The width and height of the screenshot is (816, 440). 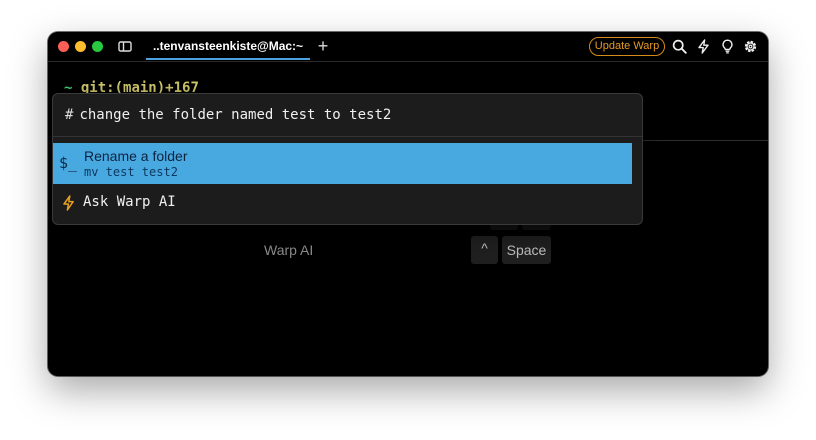 What do you see at coordinates (342, 163) in the screenshot?
I see `suggestion-rename-folder: $_ Rename a folder mv test test2` at bounding box center [342, 163].